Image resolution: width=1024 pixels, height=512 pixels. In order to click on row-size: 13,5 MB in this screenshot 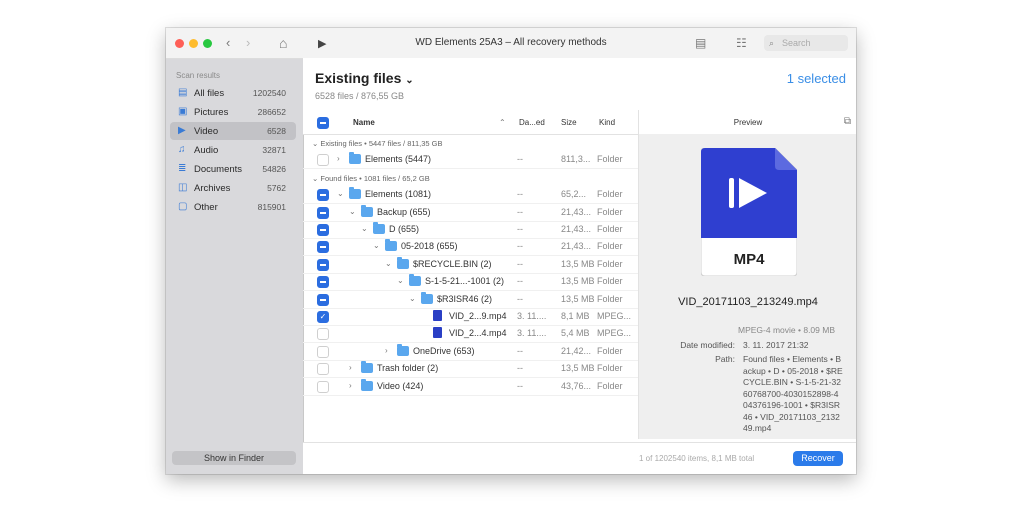, I will do `click(578, 281)`.